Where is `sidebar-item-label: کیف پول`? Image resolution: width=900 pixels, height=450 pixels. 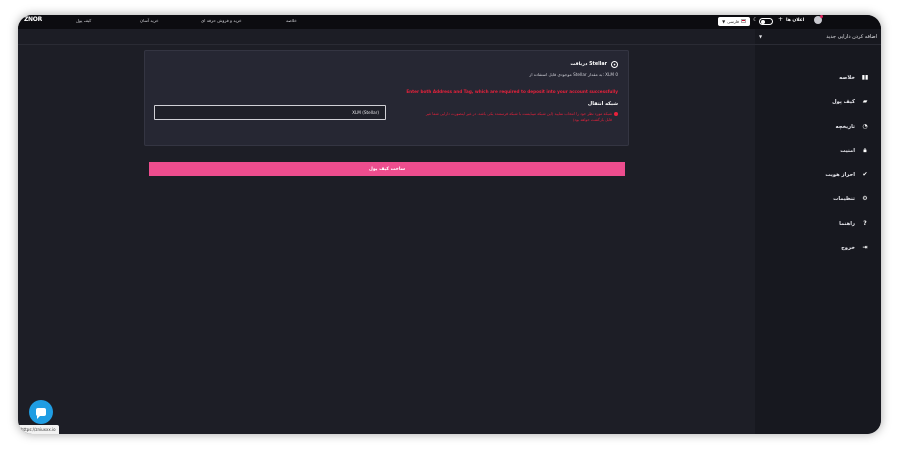
sidebar-item-label: کیف پول is located at coordinates (843, 101).